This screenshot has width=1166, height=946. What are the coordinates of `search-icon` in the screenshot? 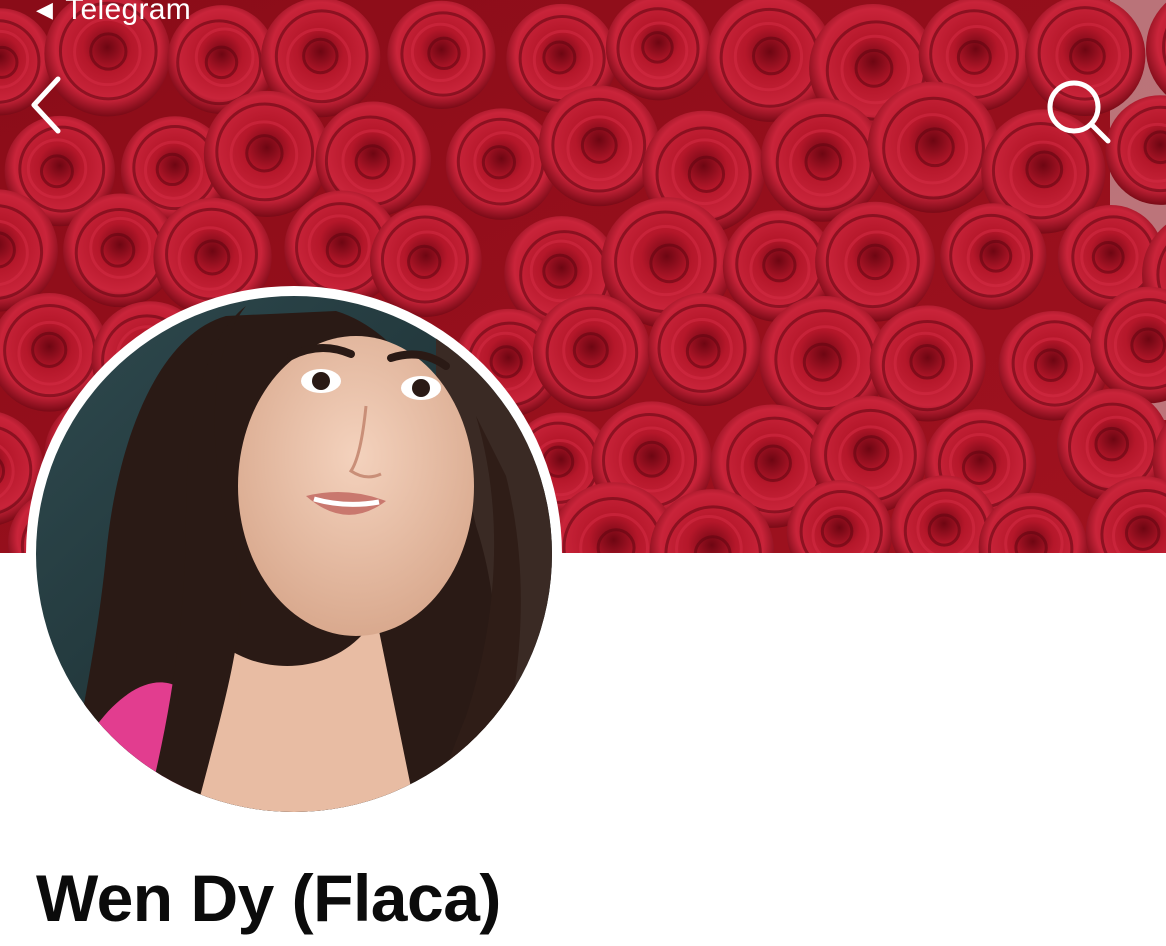 It's located at (1079, 112).